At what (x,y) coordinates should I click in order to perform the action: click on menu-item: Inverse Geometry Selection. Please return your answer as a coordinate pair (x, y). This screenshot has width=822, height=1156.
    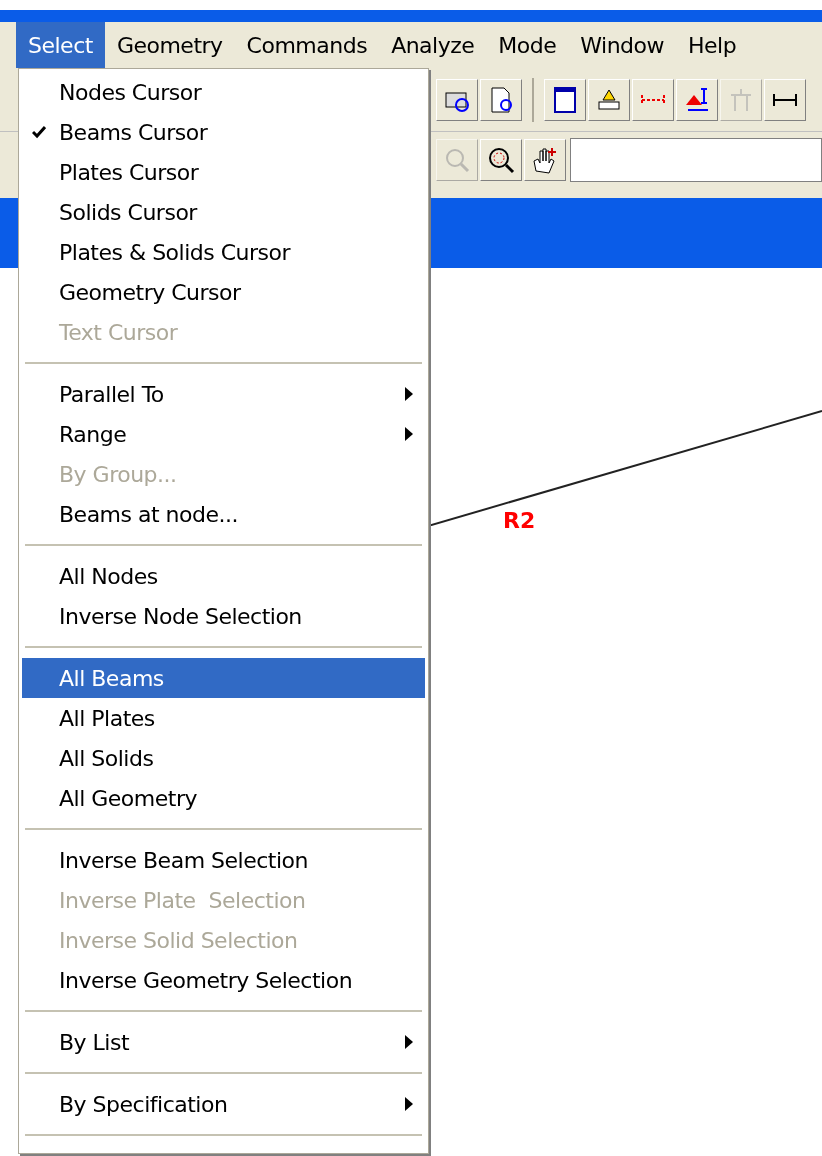
    Looking at the image, I should click on (223, 980).